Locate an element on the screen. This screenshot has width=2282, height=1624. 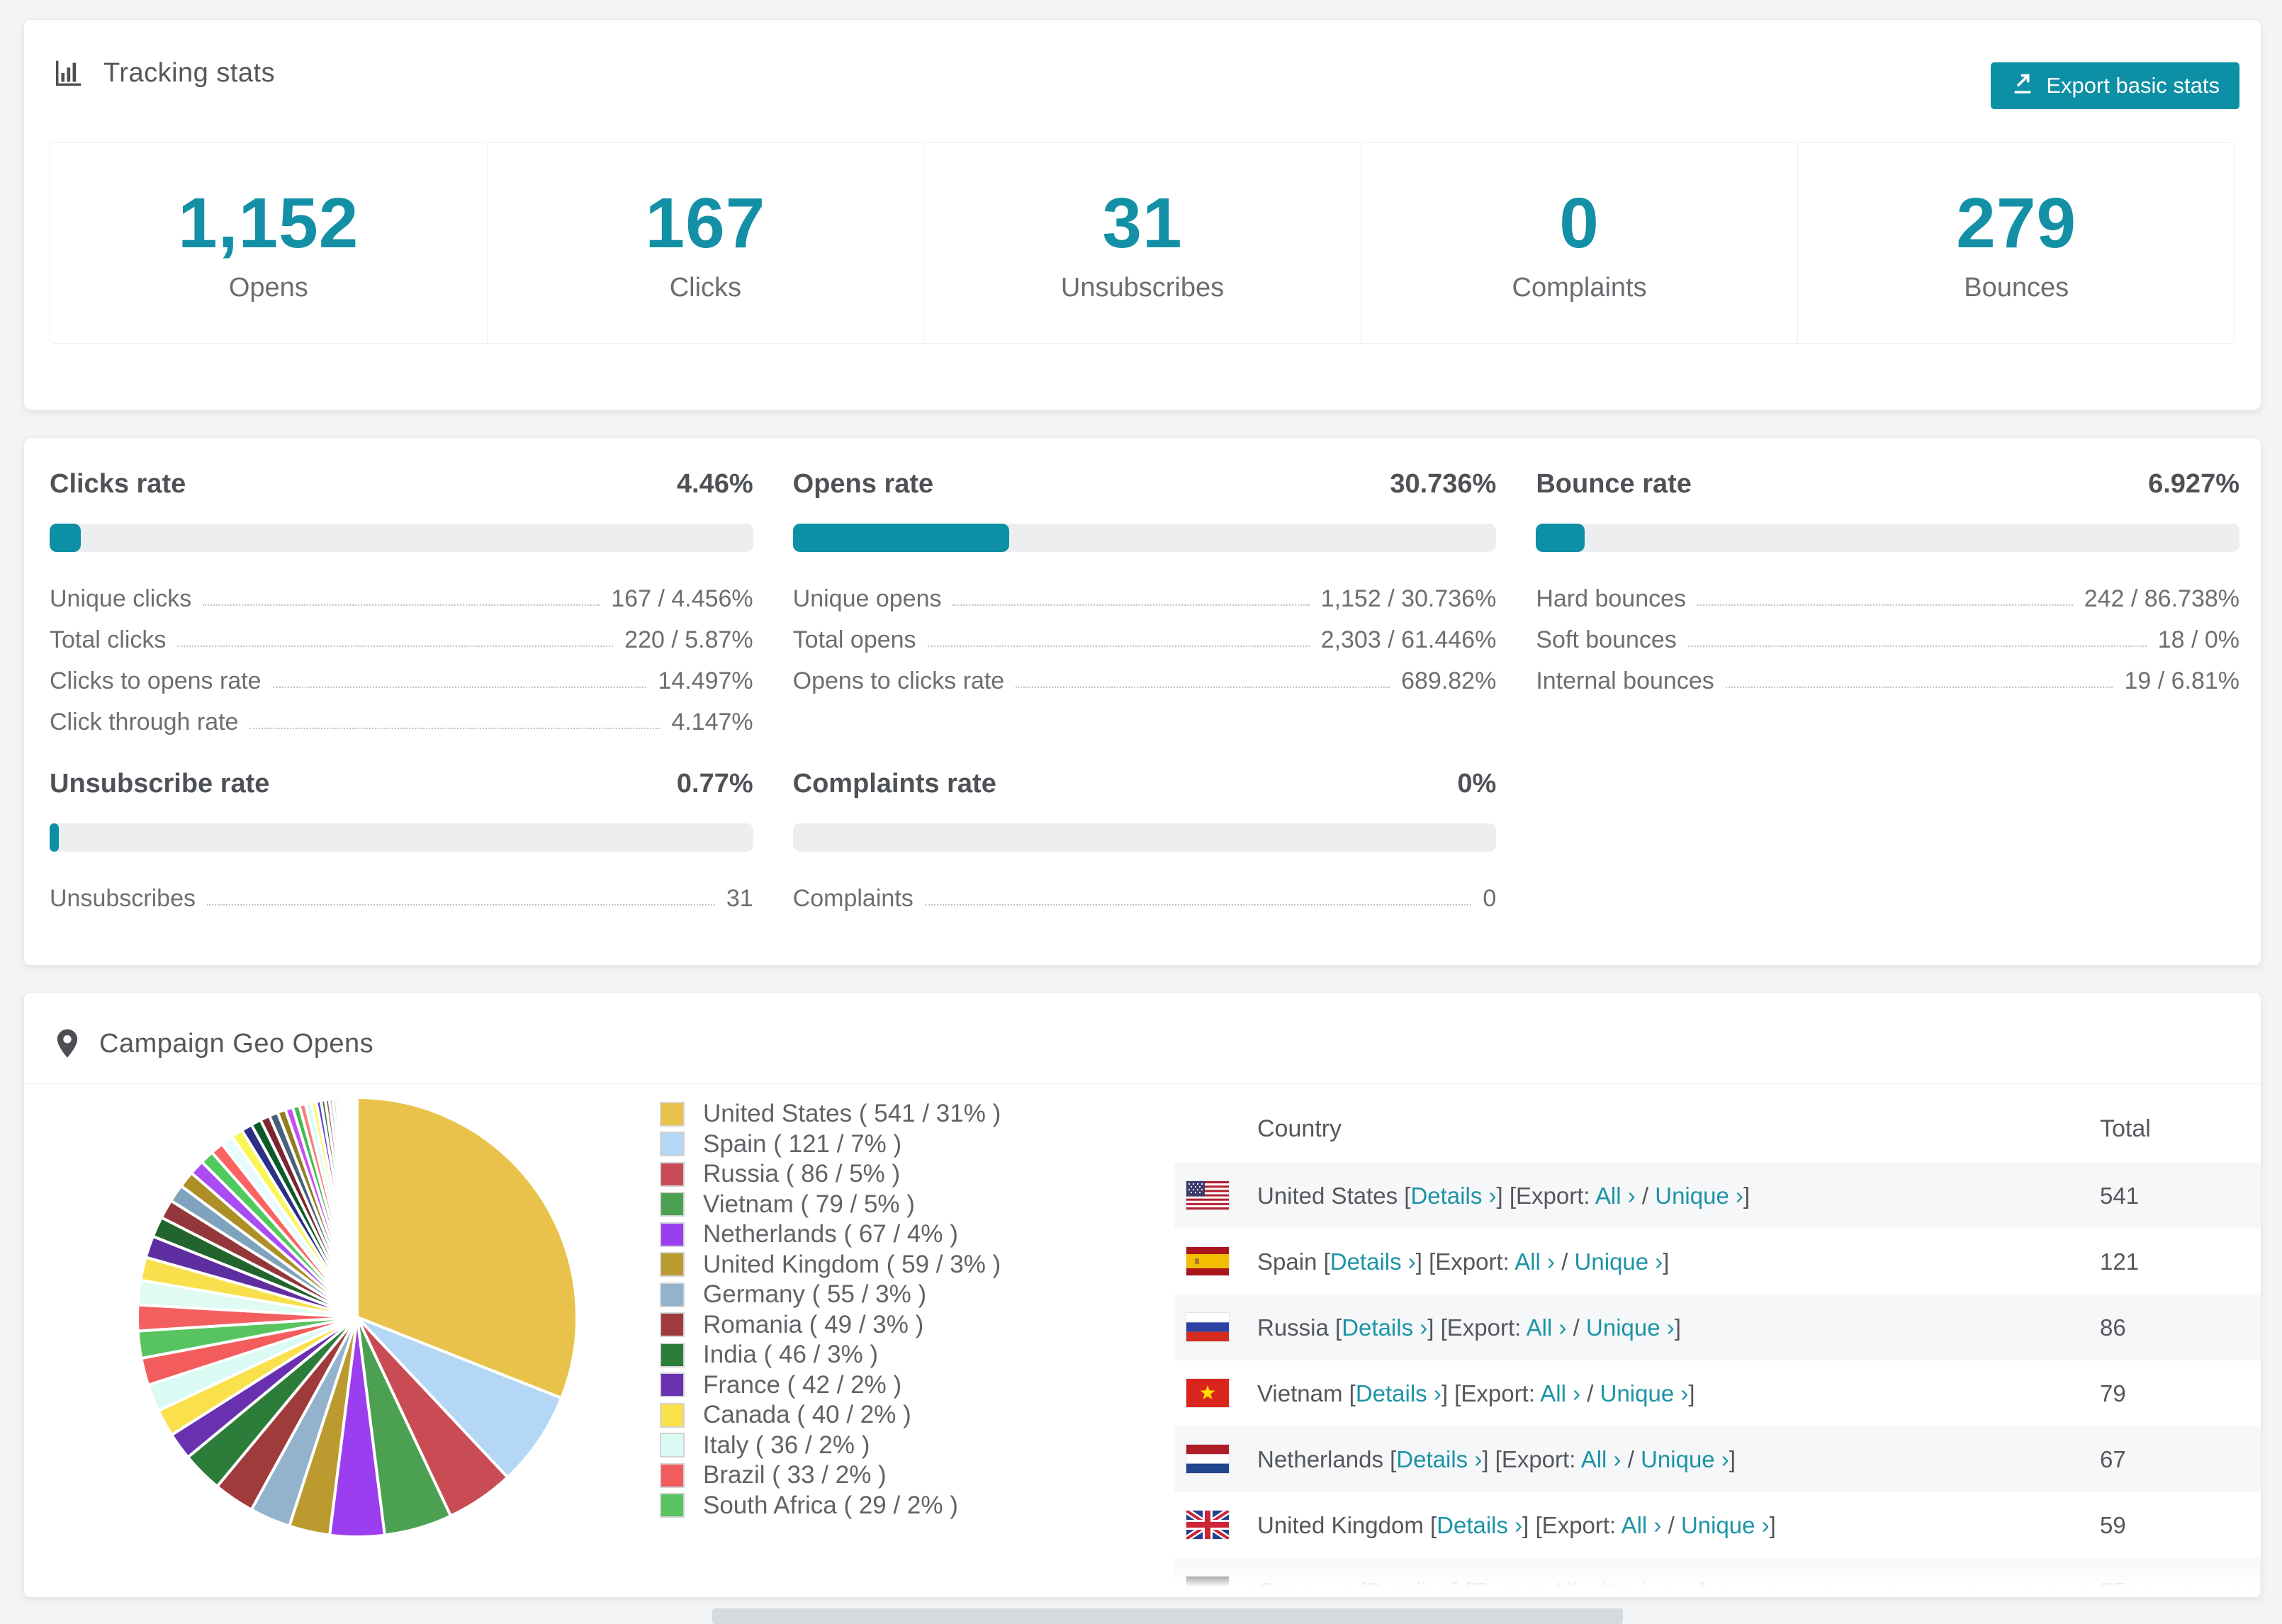
legend-item-romania: Romania ( 49 / 3% ) is located at coordinates (831, 1325).